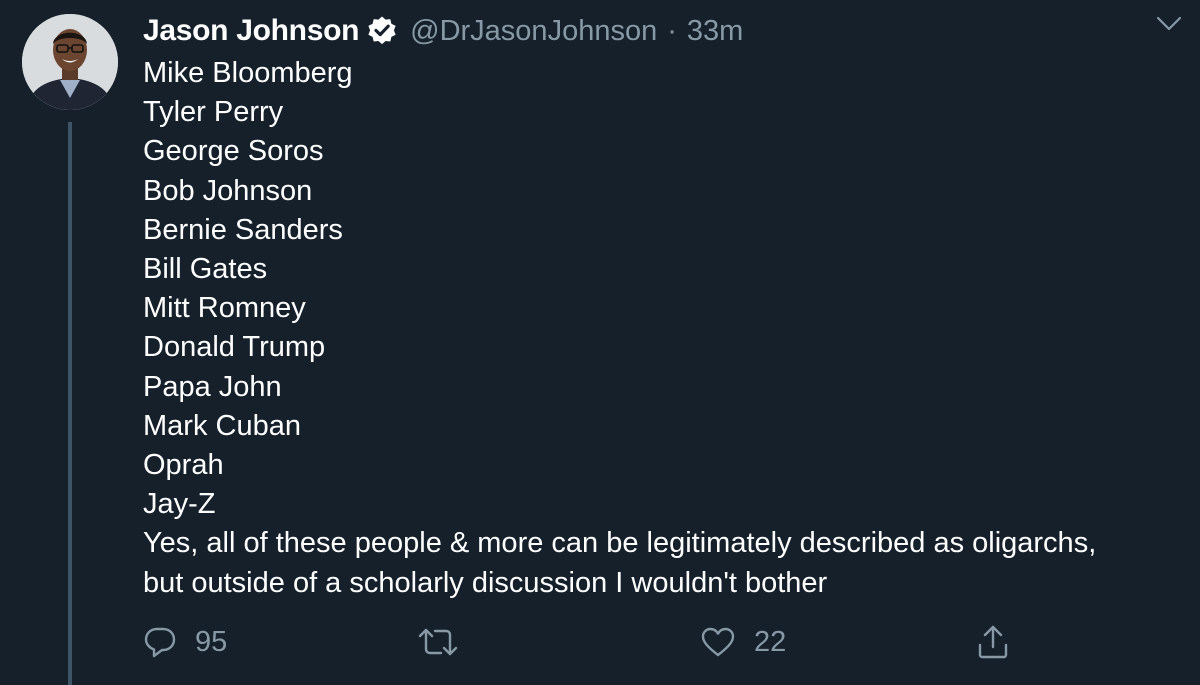 The image size is (1200, 685). What do you see at coordinates (70, 403) in the screenshot?
I see `thread-connector-line` at bounding box center [70, 403].